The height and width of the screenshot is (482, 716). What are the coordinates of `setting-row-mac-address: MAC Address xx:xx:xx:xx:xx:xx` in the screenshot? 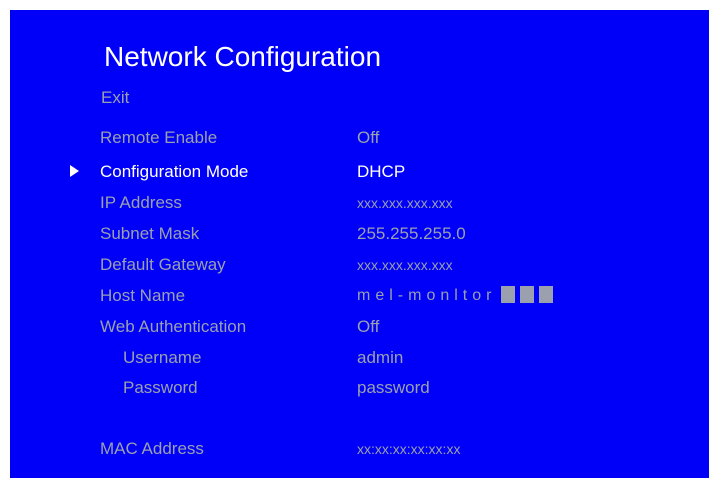 It's located at (359, 450).